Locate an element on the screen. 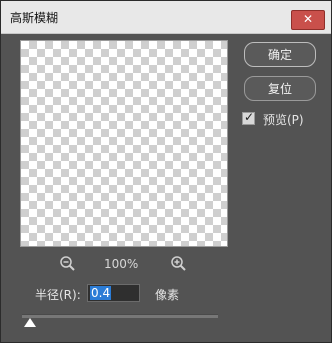  zoom-in-icon is located at coordinates (178, 263).